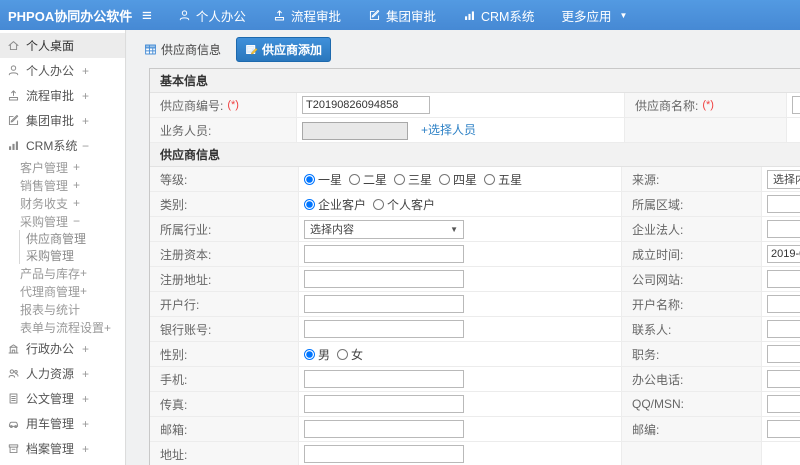  What do you see at coordinates (72, 255) in the screenshot?
I see `sidebar-item: 采购管理` at bounding box center [72, 255].